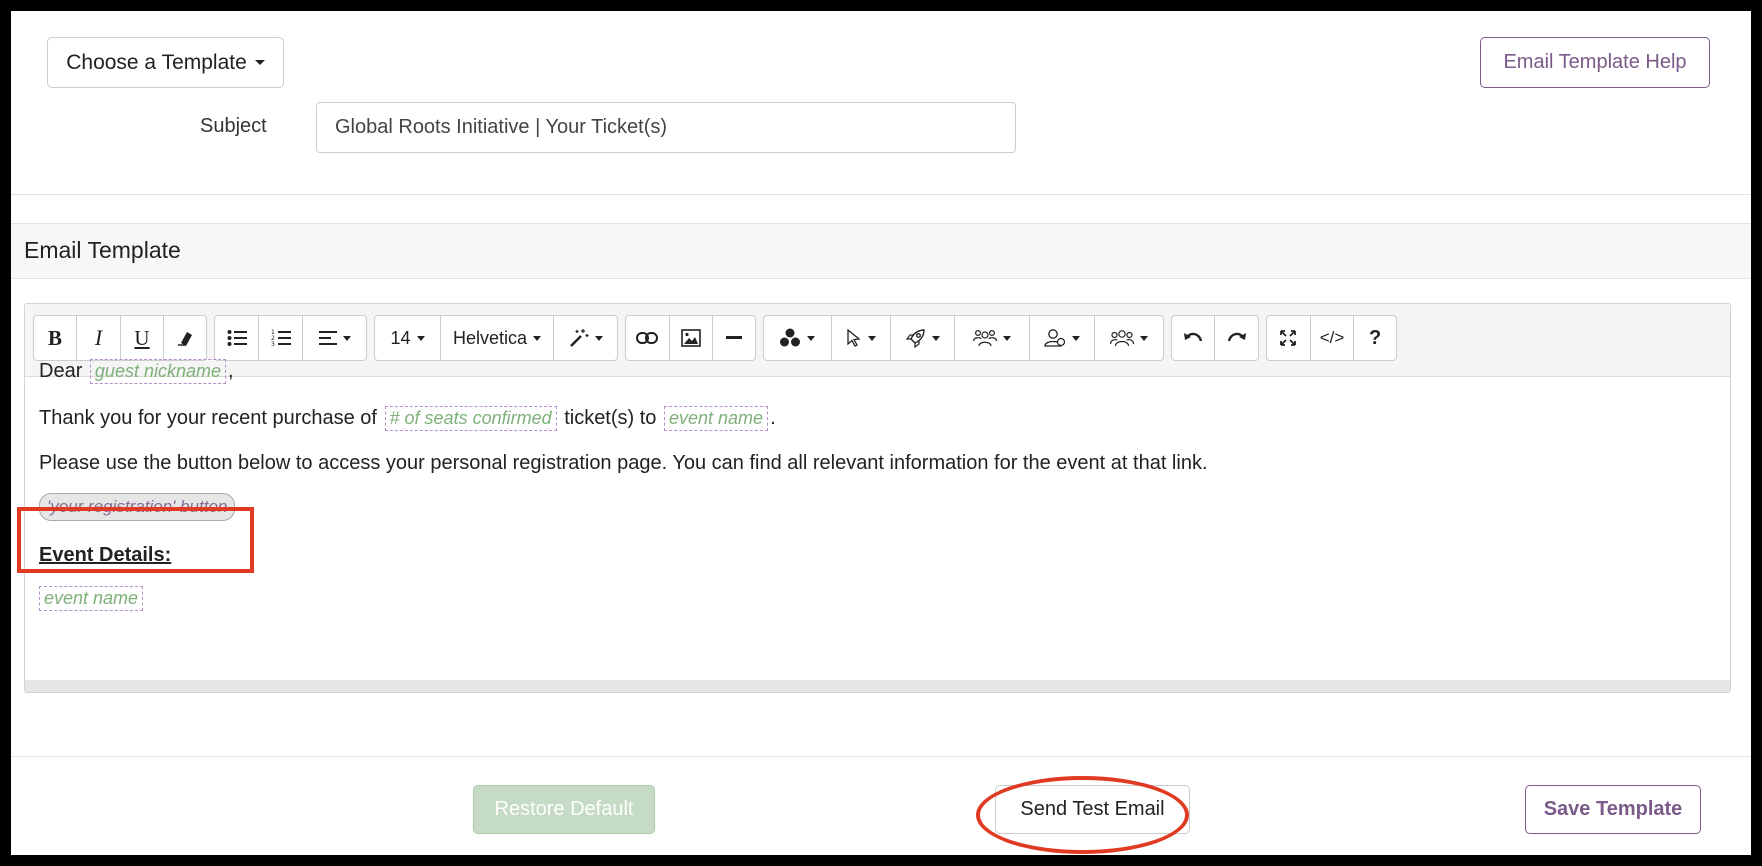 The image size is (1762, 866). I want to click on editor-toolbar: B I U 123 14 Helvetica </> ?, so click(877, 340).